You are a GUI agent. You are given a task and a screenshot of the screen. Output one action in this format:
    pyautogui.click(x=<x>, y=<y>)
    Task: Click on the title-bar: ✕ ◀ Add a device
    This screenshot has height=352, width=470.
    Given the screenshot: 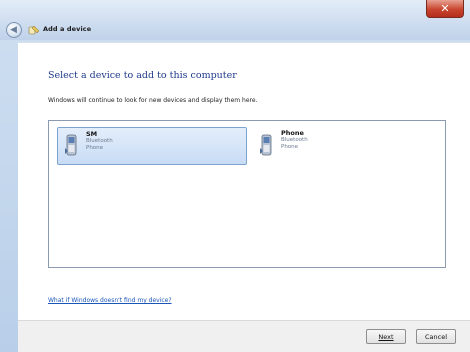 What is the action you would take?
    pyautogui.click(x=235, y=20)
    